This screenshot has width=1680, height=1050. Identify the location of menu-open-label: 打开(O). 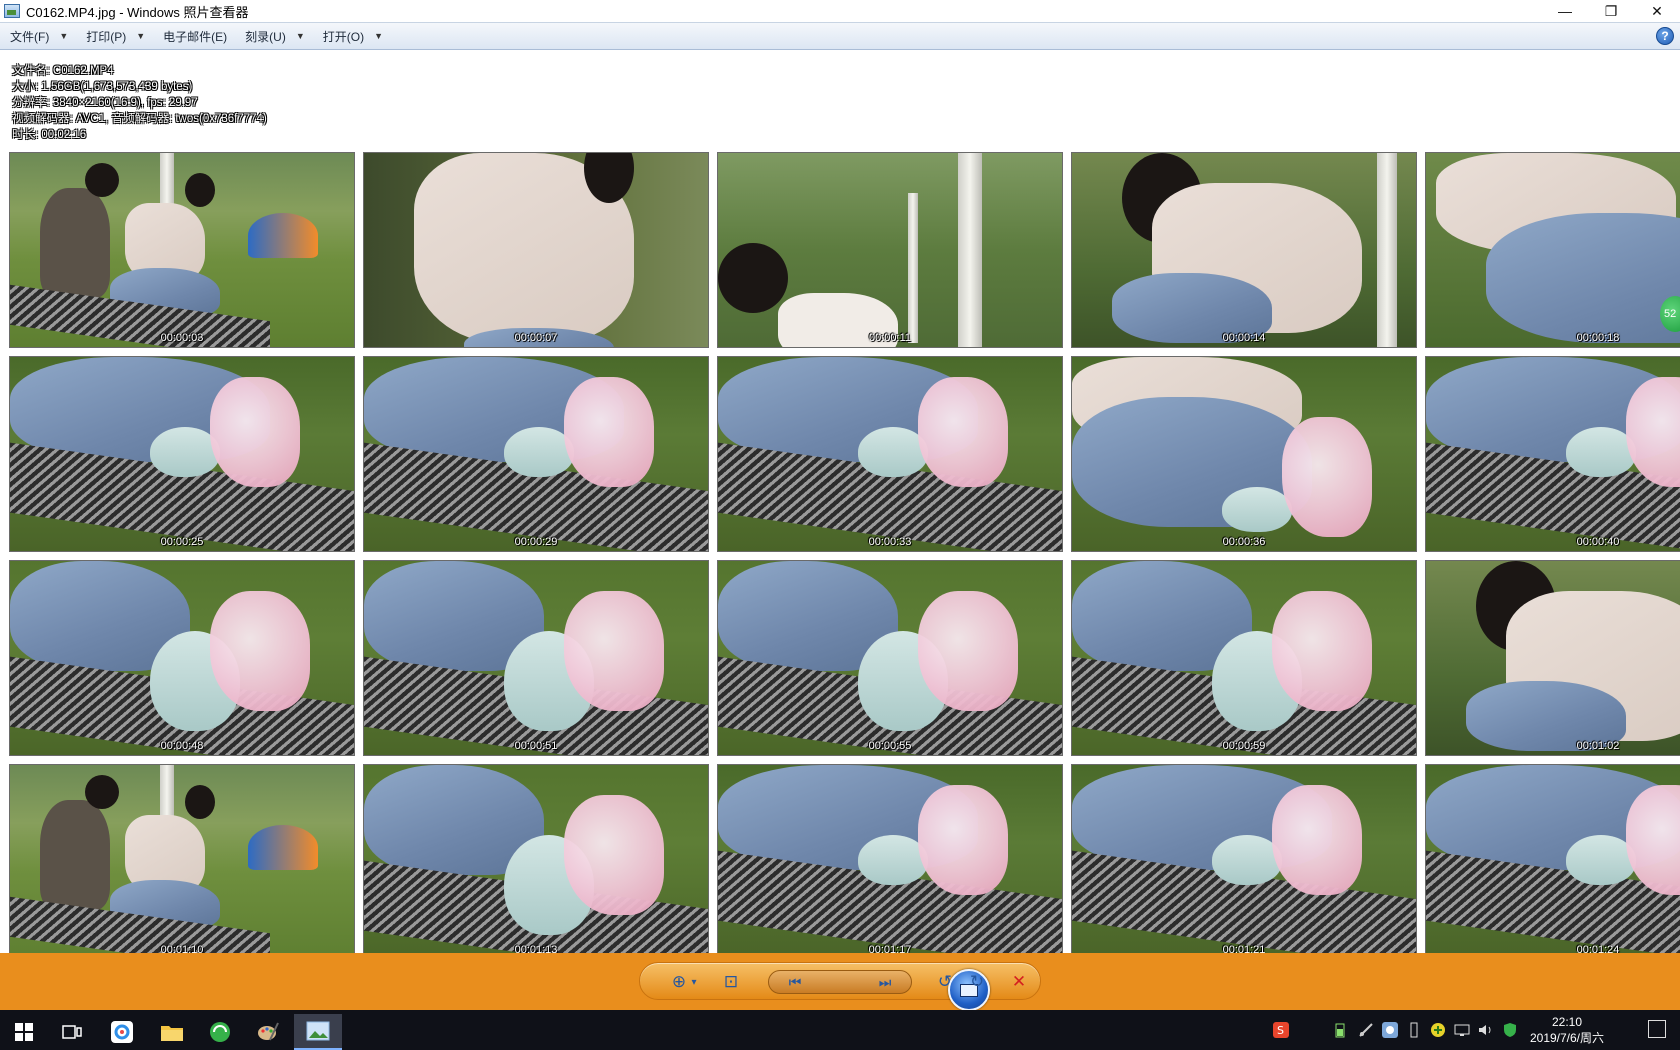
(343, 36).